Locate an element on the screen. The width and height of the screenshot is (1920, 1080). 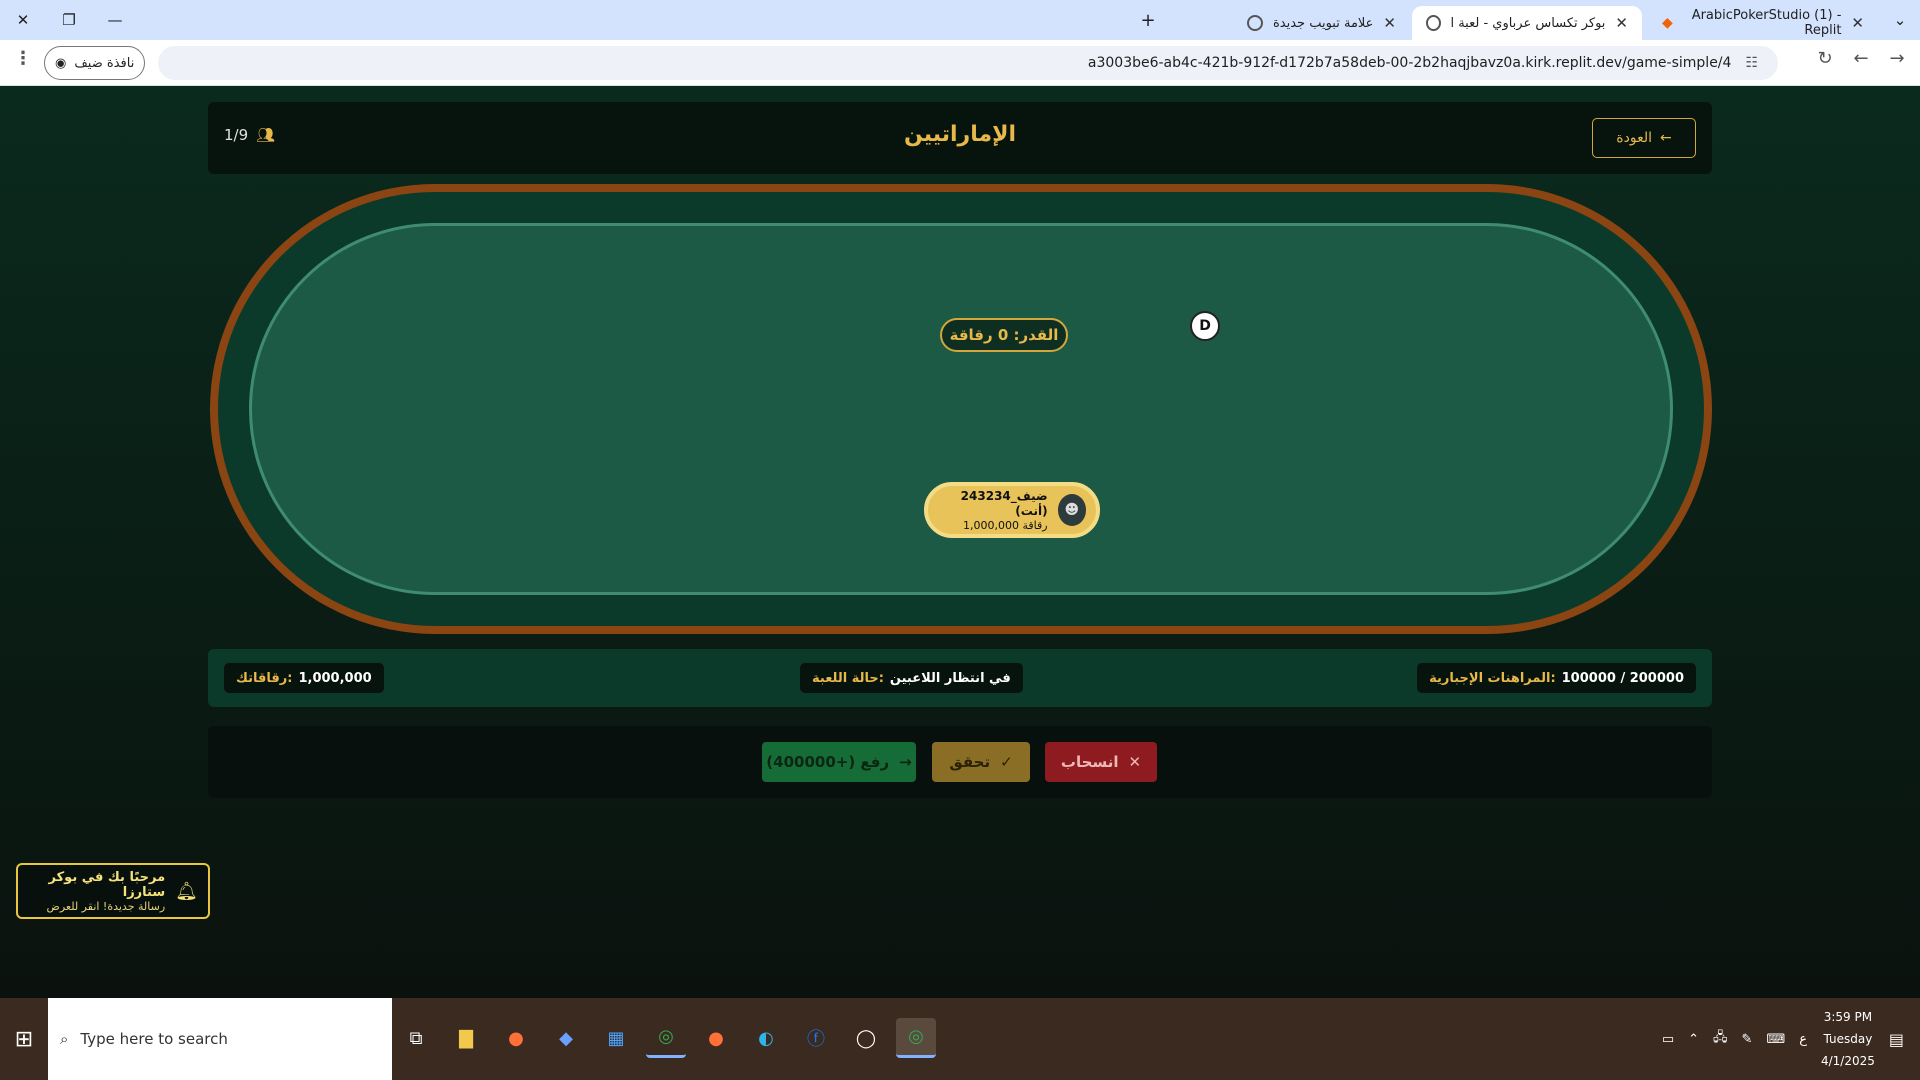
news-icon: ▭ is located at coordinates (1668, 1039).